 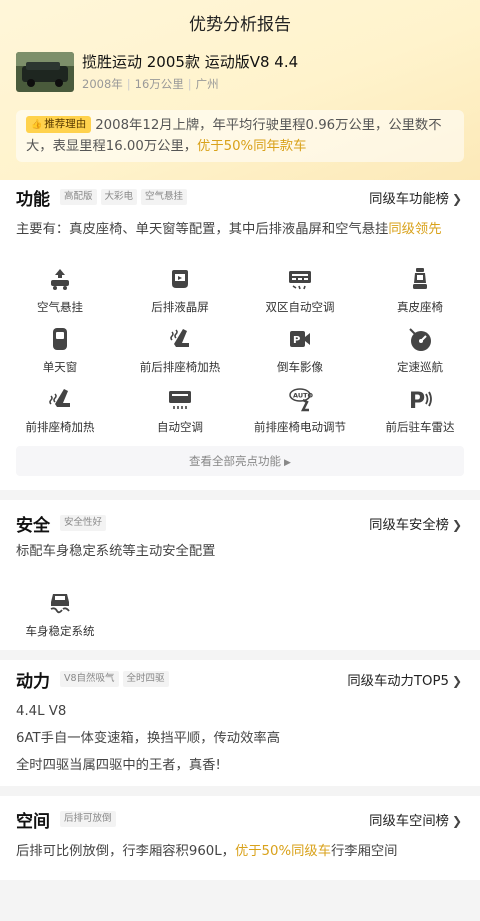 I want to click on space-rank-link: 同级车空间榜 ❯, so click(x=415, y=819).